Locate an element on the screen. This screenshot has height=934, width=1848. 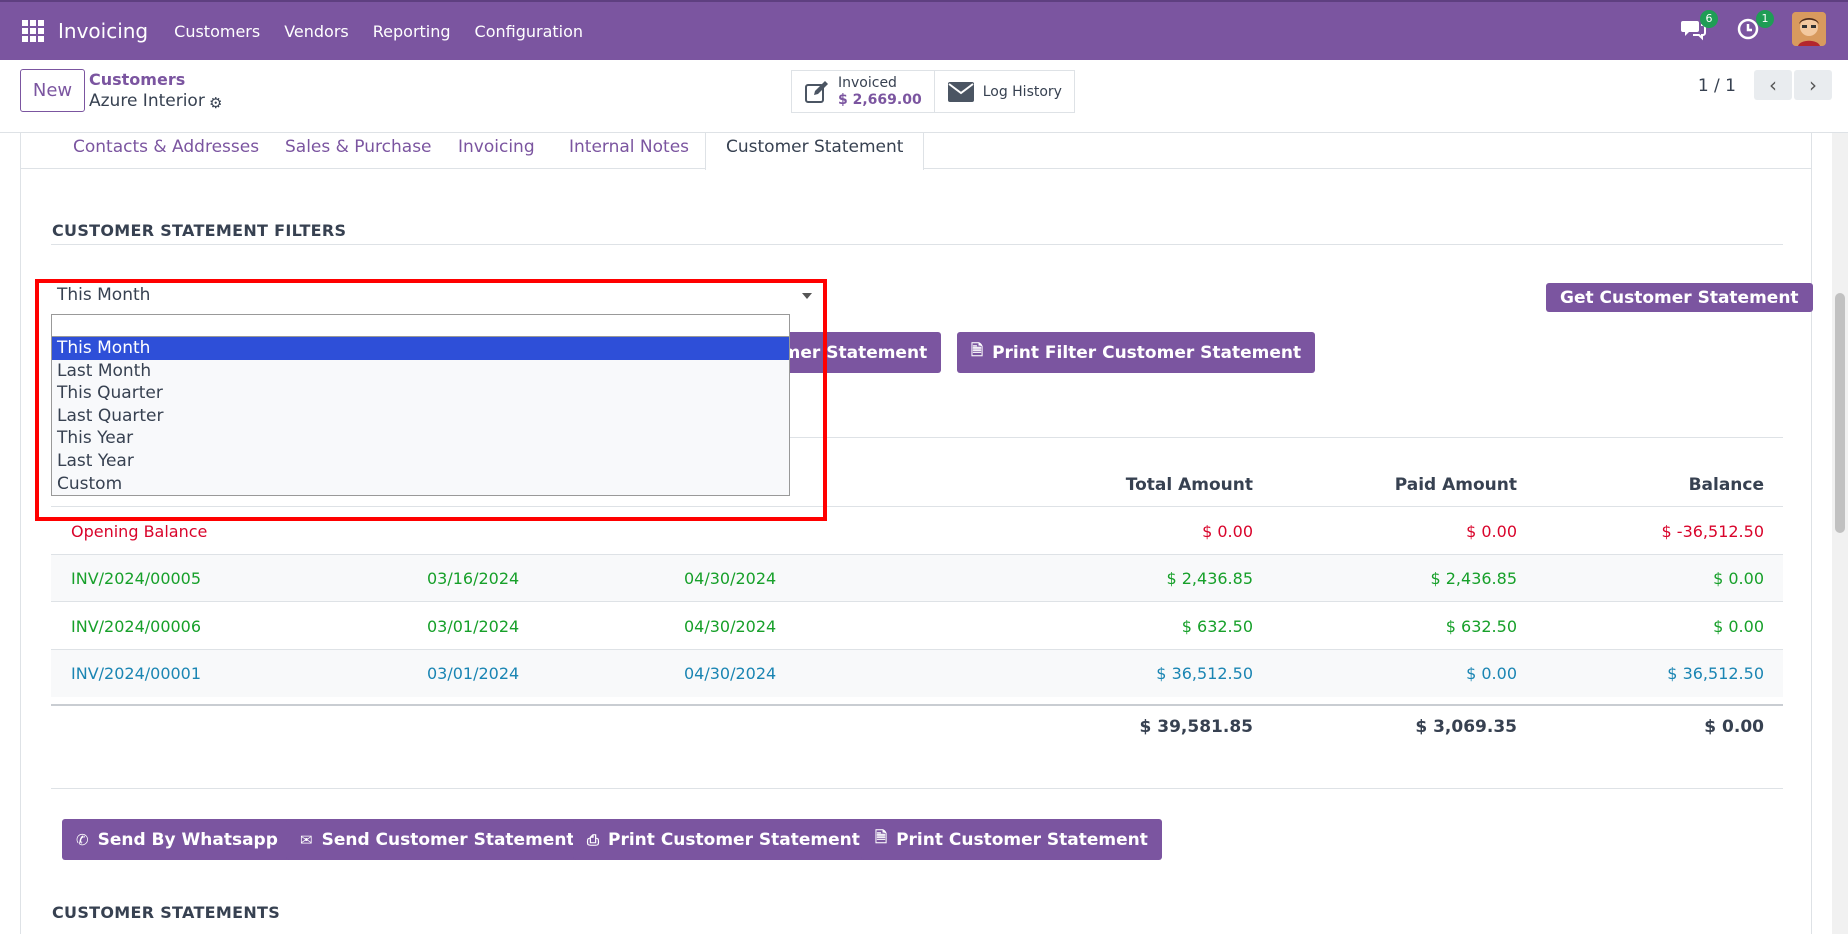
chevron-right-icon: › is located at coordinates (1813, 85).